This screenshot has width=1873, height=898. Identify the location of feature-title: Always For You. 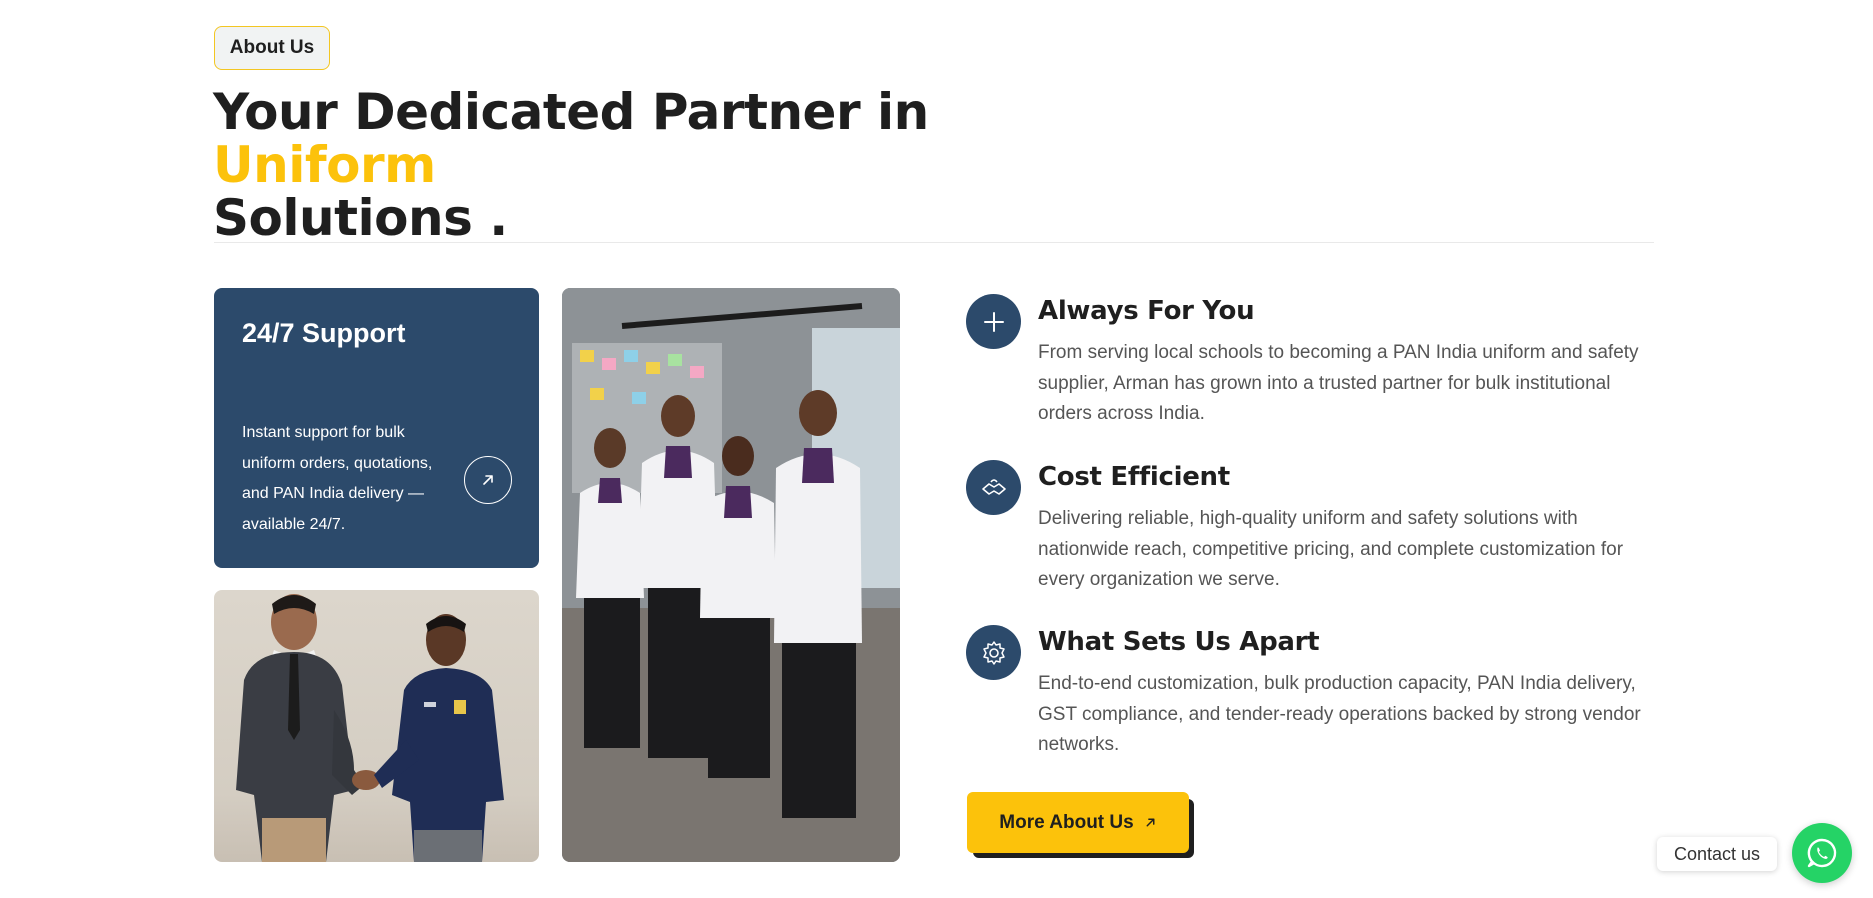
(1146, 311).